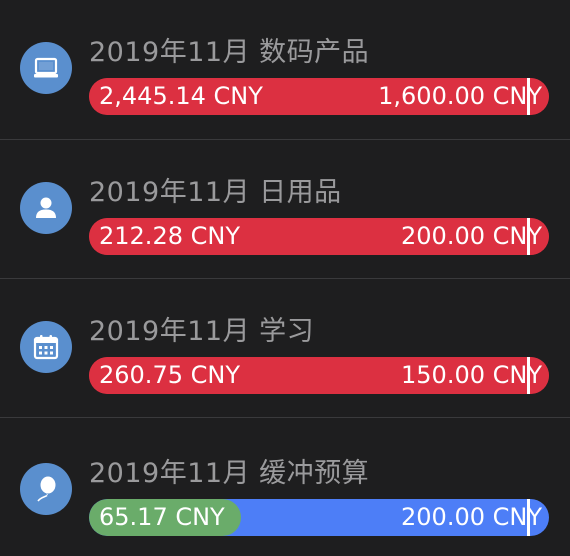 Image resolution: width=570 pixels, height=556 pixels. I want to click on balloon-icon, so click(46, 489).